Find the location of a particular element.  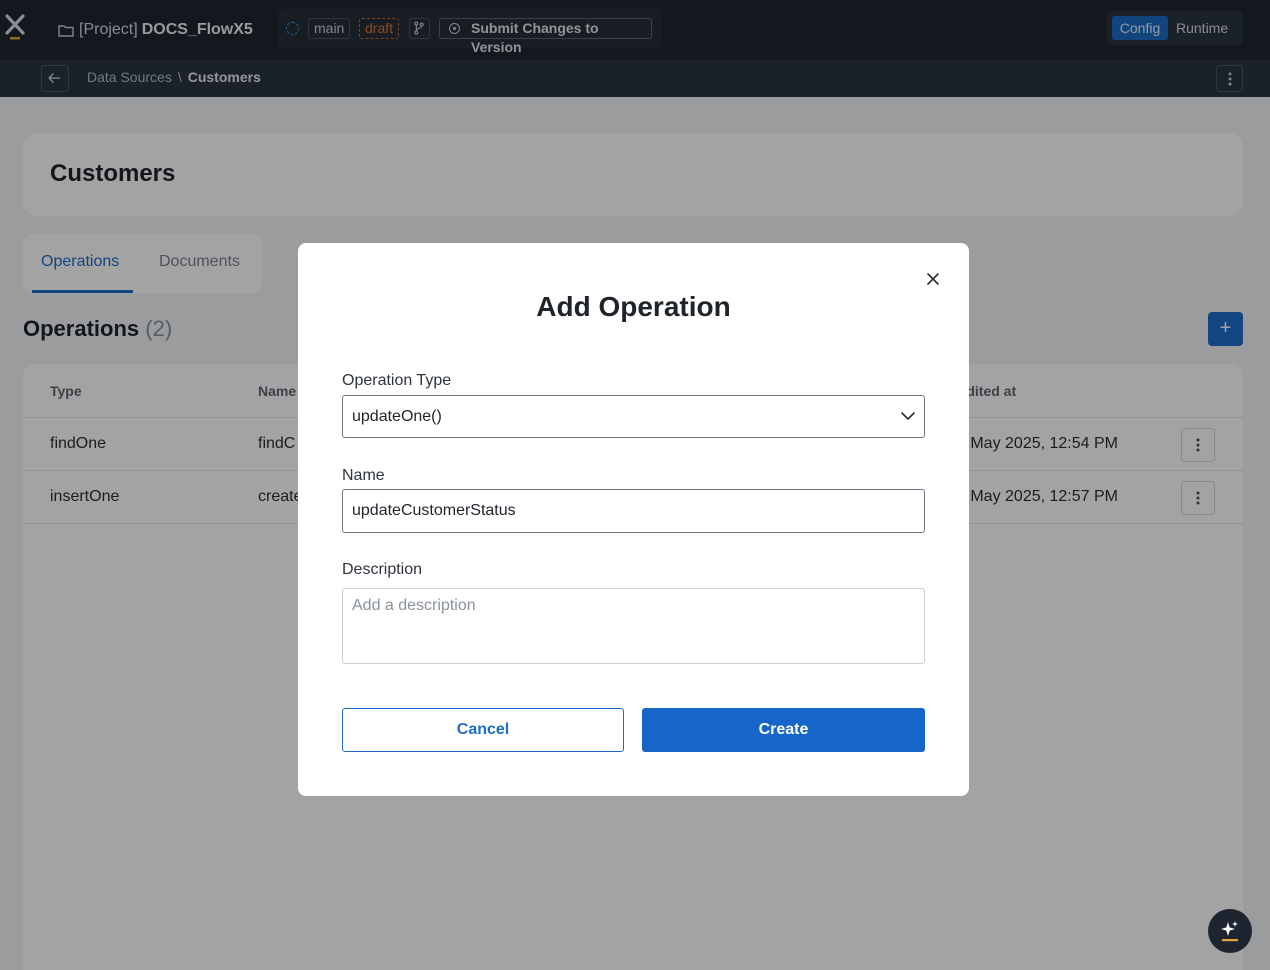

description-label: Description is located at coordinates (382, 569).